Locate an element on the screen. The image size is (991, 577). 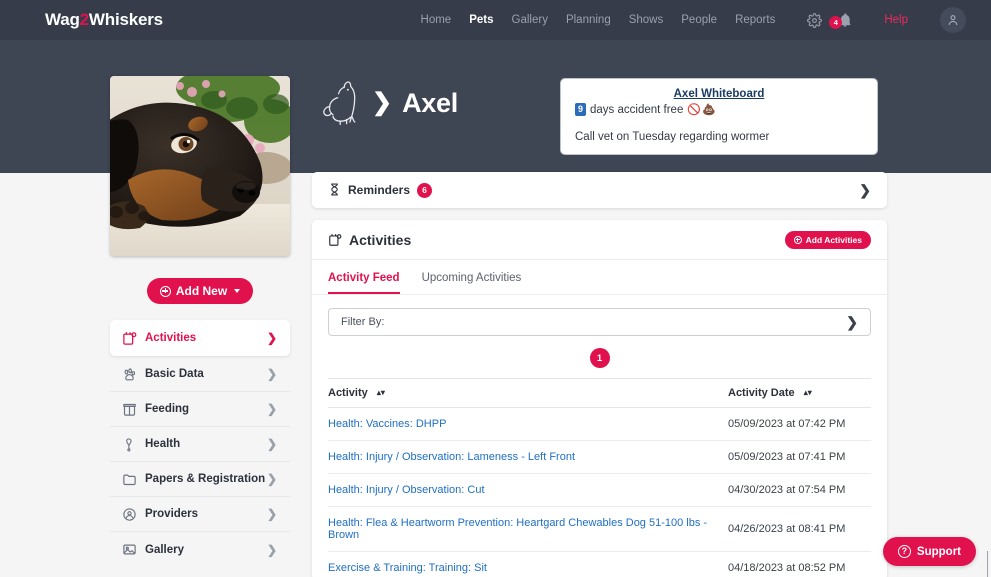
bell-icon: 4 is located at coordinates (841, 20).